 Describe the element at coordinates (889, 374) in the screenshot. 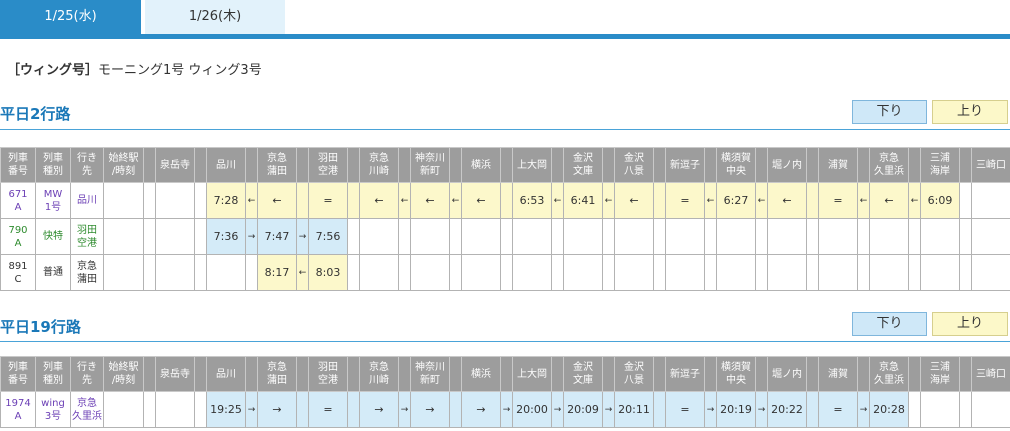

I see `header-station: 京急 久里浜` at that location.